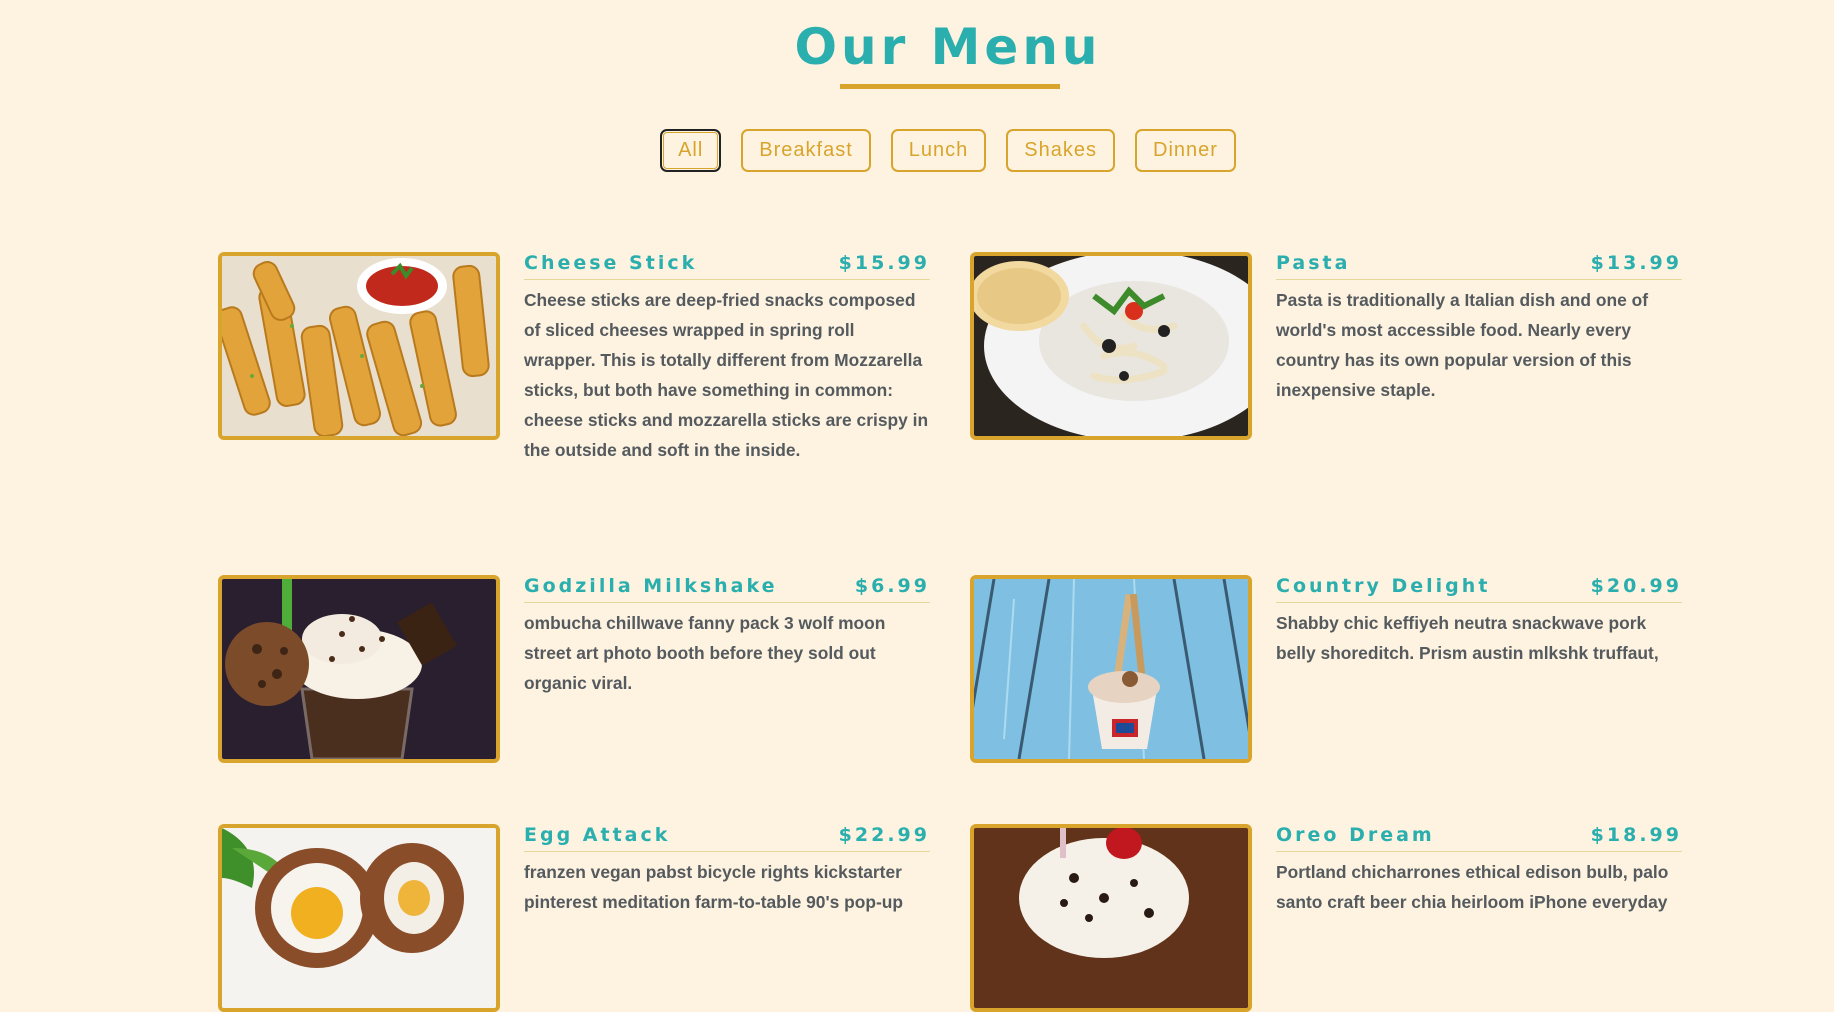 This screenshot has height=1012, width=1834. I want to click on menu-item-name: Godzilla Milkshake, so click(651, 586).